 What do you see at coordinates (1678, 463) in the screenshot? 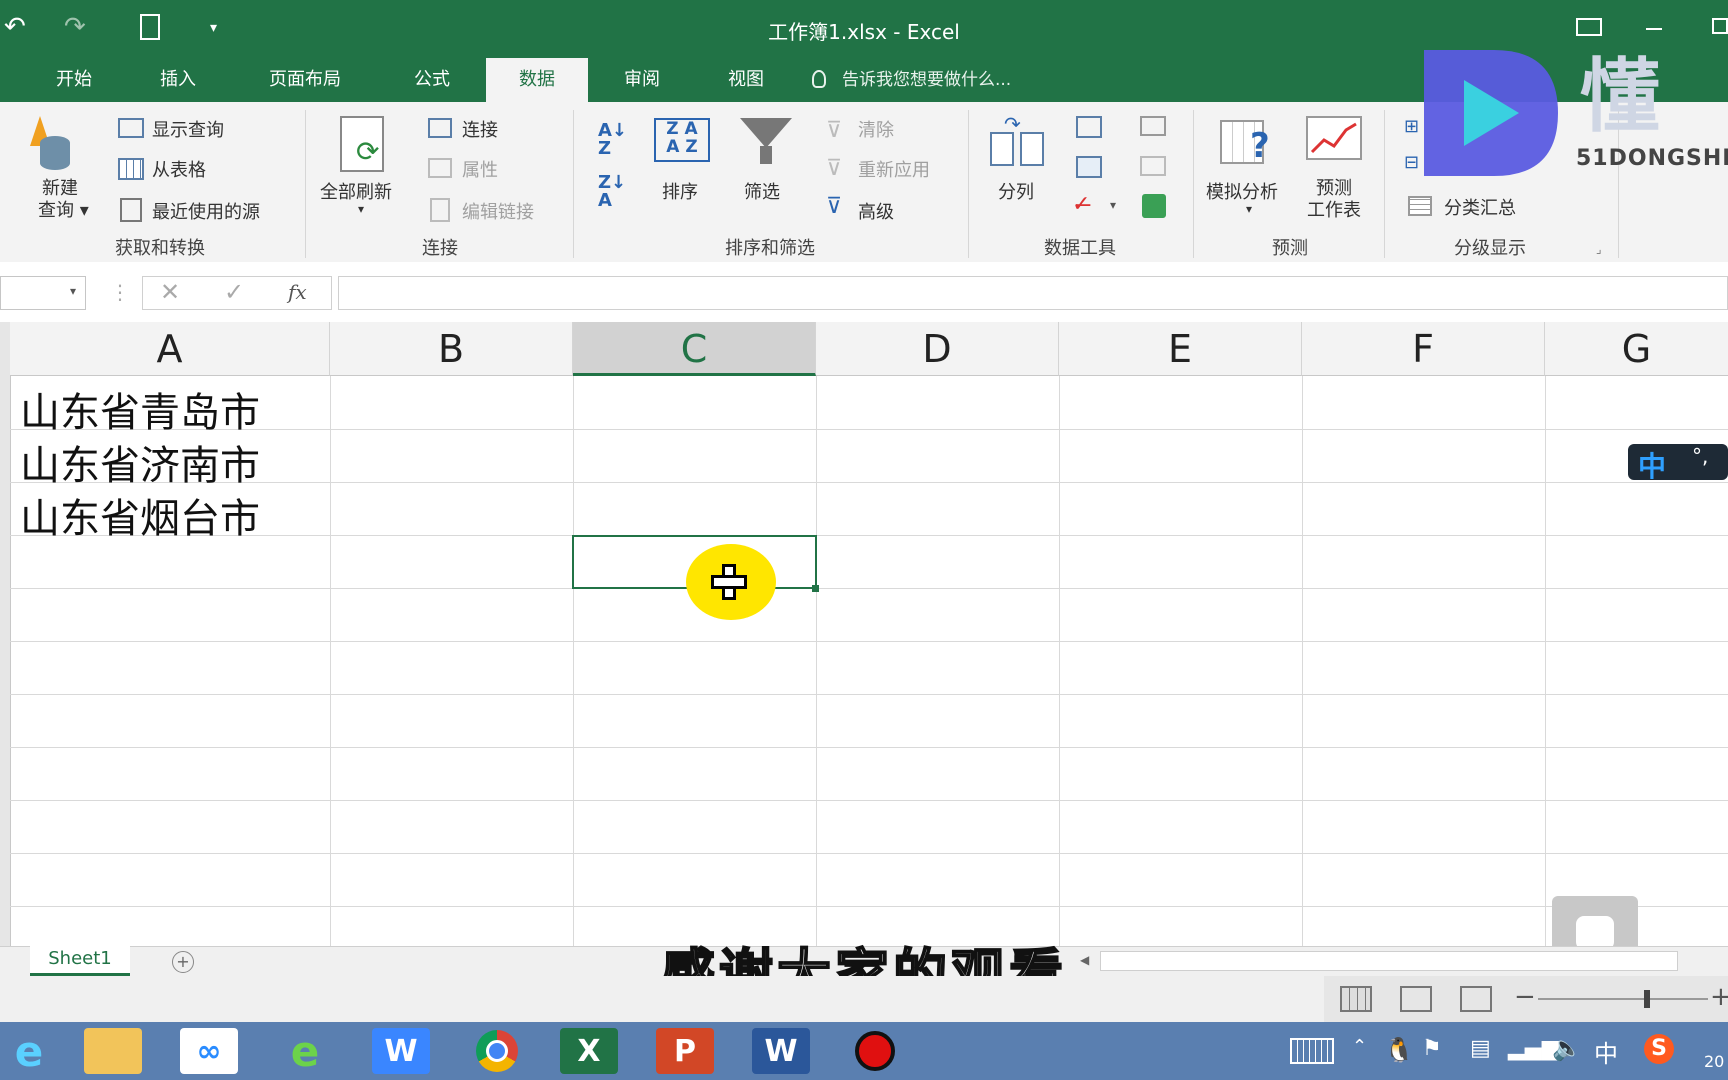
I see `ime-indicator: 中 °,` at bounding box center [1678, 463].